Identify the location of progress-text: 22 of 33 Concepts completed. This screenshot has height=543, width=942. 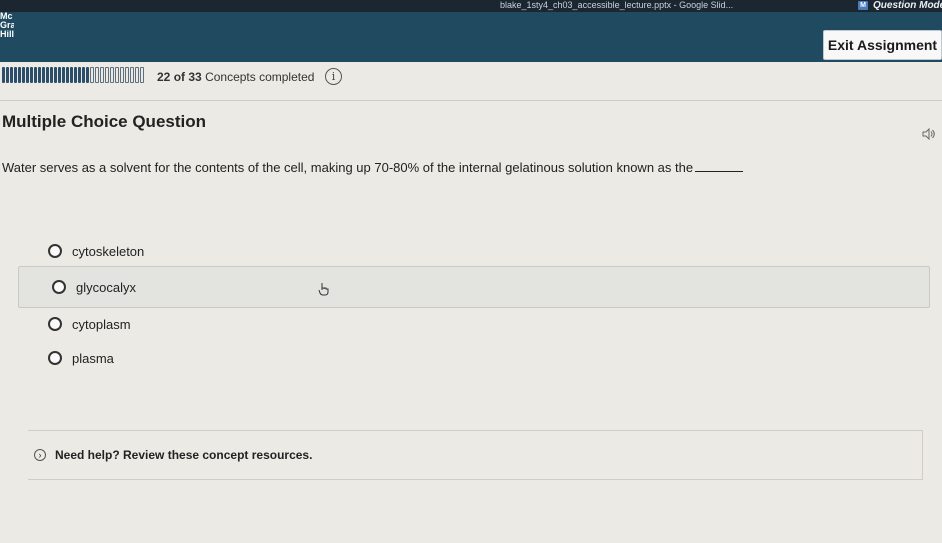
(235, 77).